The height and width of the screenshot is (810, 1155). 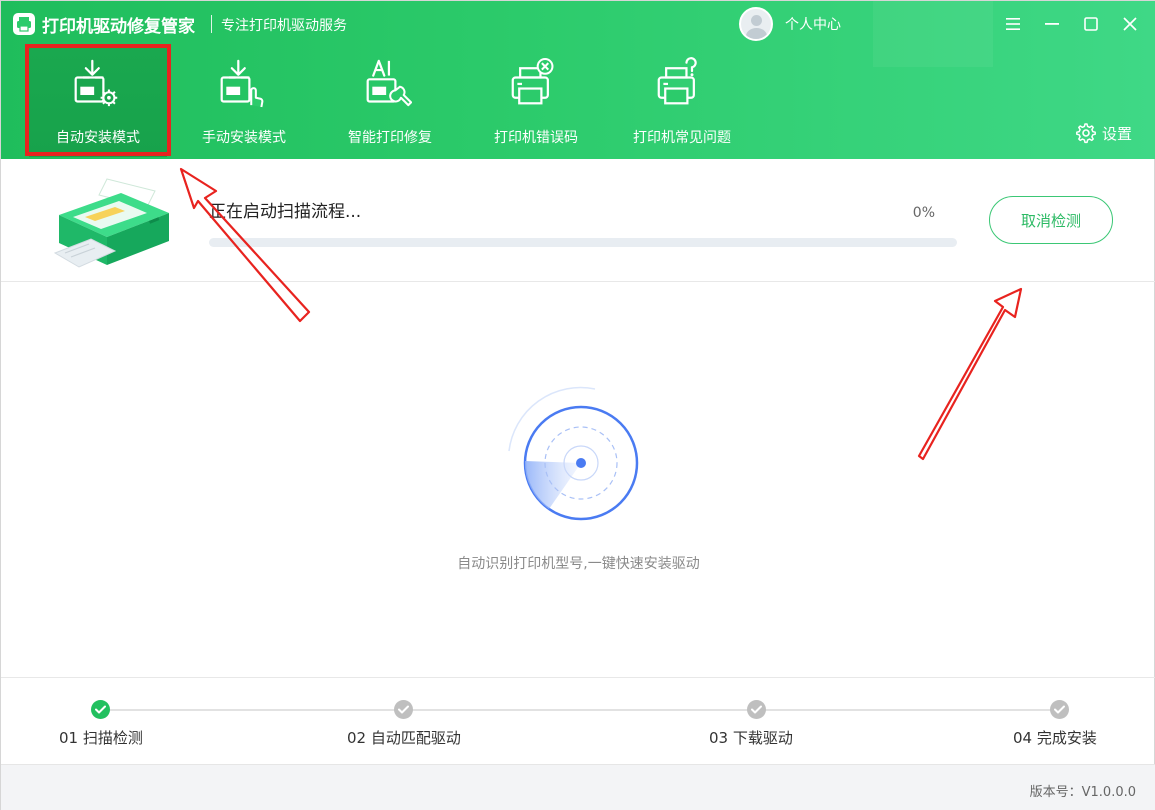 I want to click on title-separator, so click(x=211, y=24).